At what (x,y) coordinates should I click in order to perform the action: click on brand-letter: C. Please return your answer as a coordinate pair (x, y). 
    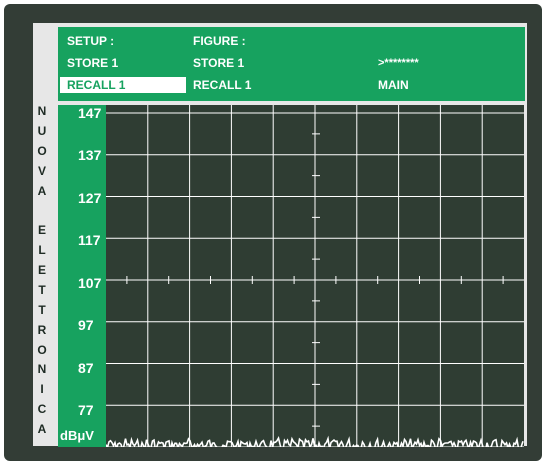
    Looking at the image, I should click on (42, 409).